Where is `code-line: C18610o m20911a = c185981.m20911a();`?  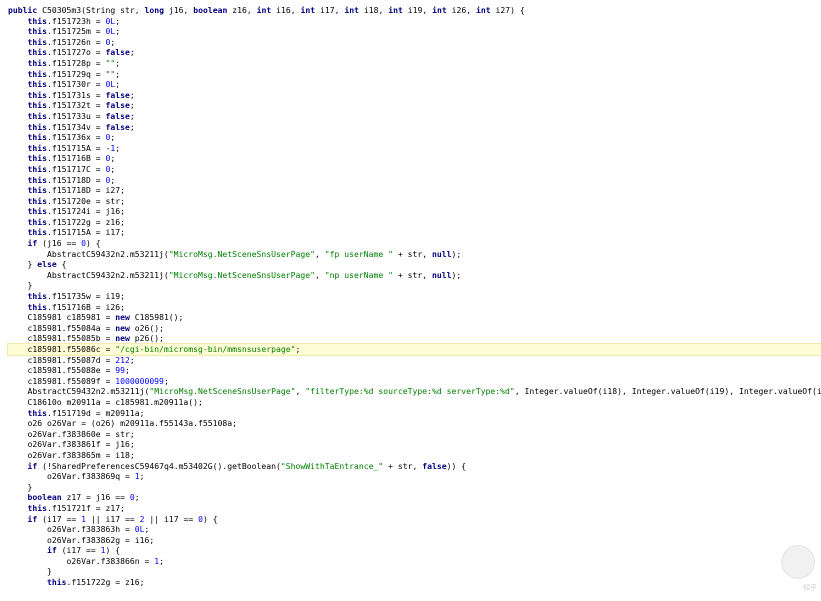 code-line: C18610o m20911a = c185981.m20911a(); is located at coordinates (414, 402).